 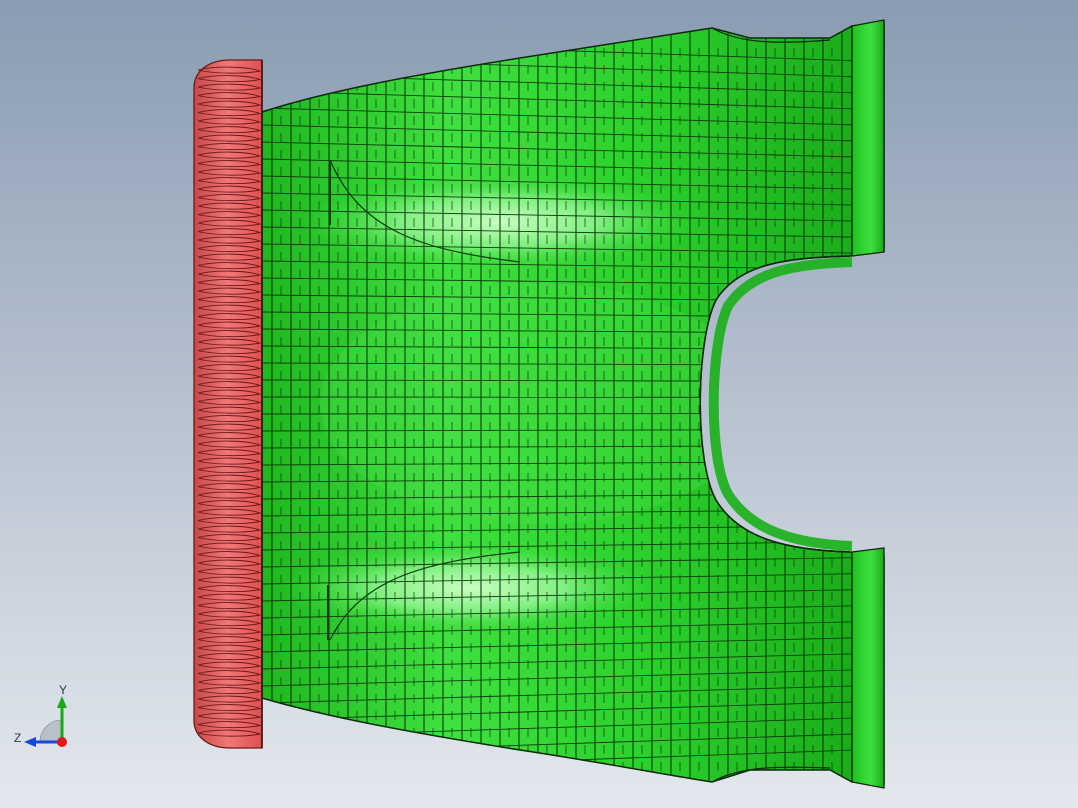 What do you see at coordinates (228, 404) in the screenshot?
I see `ribbed-flange-icon` at bounding box center [228, 404].